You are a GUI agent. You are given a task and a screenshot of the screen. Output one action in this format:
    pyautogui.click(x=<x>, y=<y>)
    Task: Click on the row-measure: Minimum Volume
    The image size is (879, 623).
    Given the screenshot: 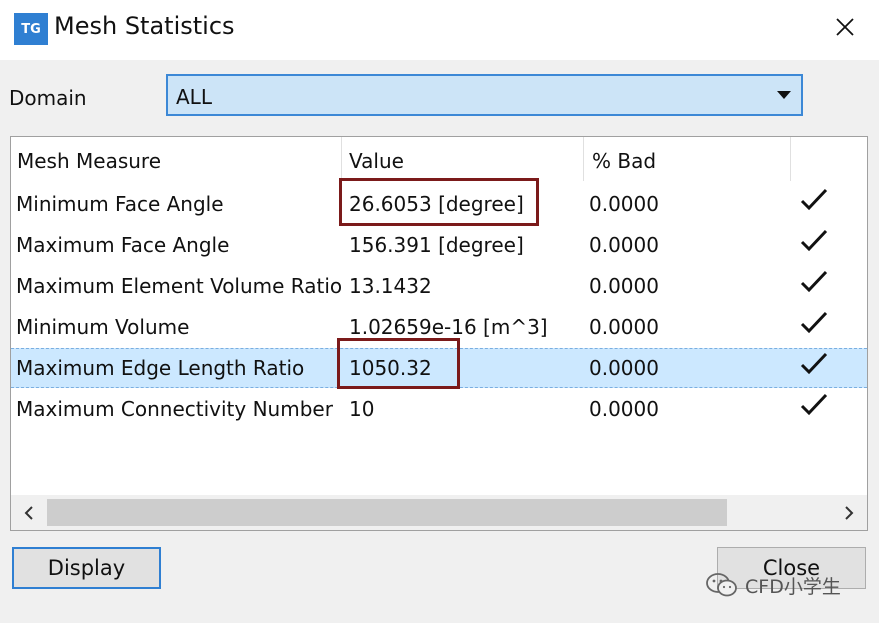 What is the action you would take?
    pyautogui.click(x=102, y=327)
    